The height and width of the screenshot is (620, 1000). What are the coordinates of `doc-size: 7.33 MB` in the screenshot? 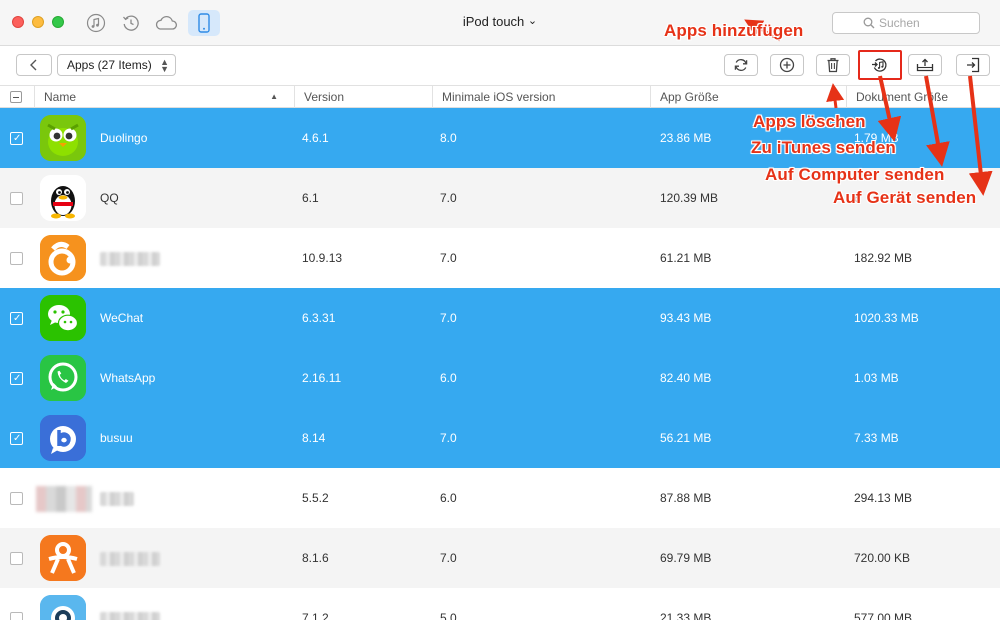 It's located at (876, 438).